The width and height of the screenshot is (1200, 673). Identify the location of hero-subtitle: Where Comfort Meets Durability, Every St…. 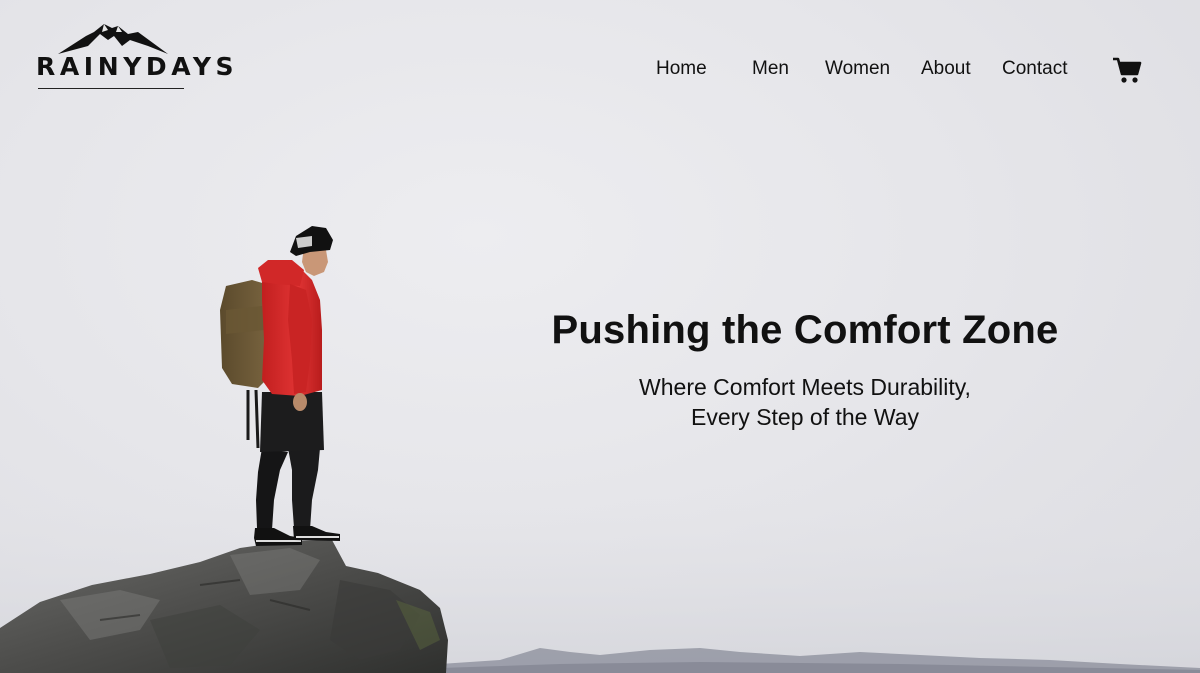
(805, 402).